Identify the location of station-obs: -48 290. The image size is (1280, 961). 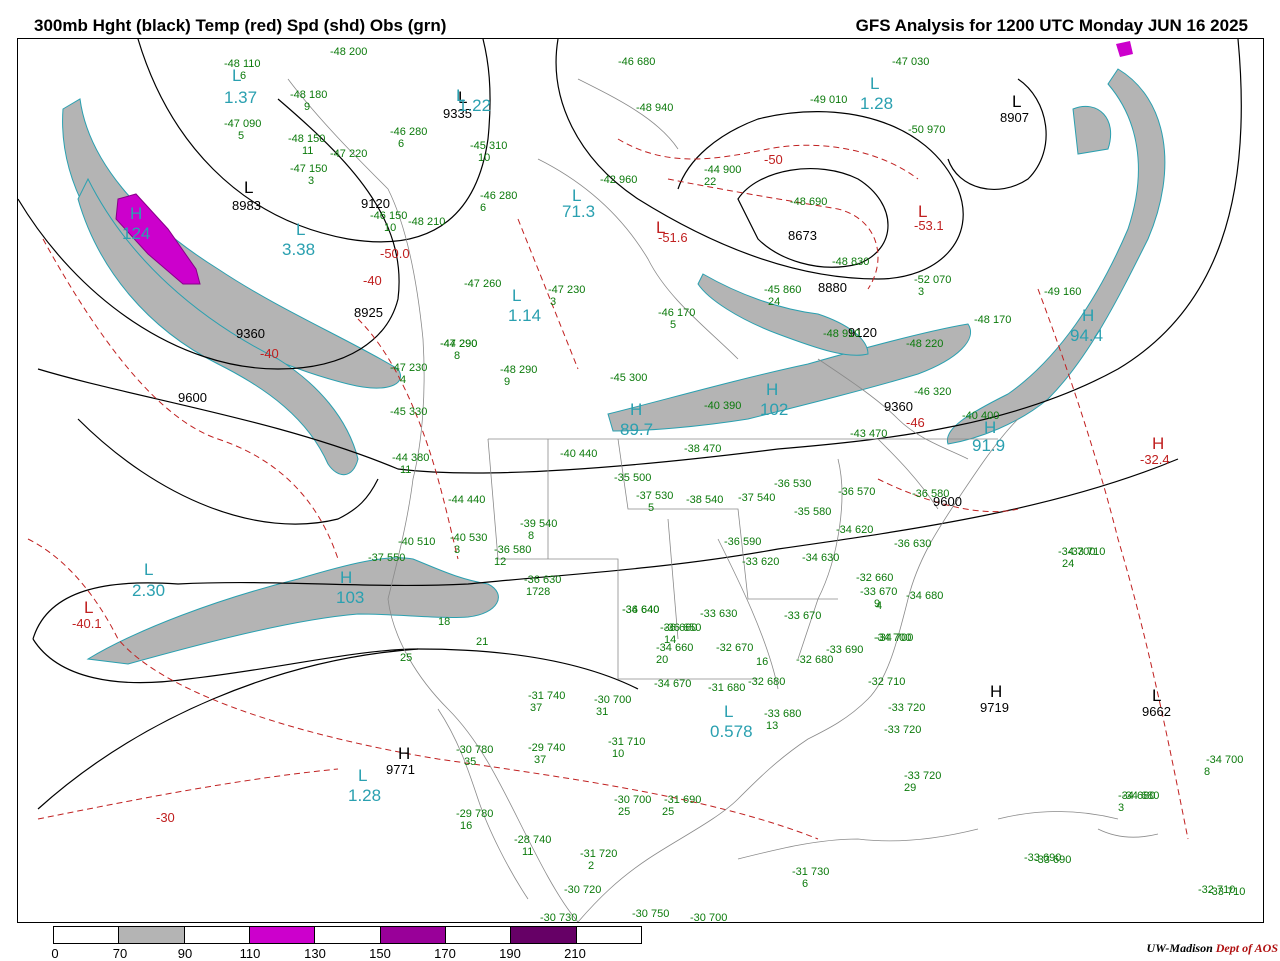
(518, 370).